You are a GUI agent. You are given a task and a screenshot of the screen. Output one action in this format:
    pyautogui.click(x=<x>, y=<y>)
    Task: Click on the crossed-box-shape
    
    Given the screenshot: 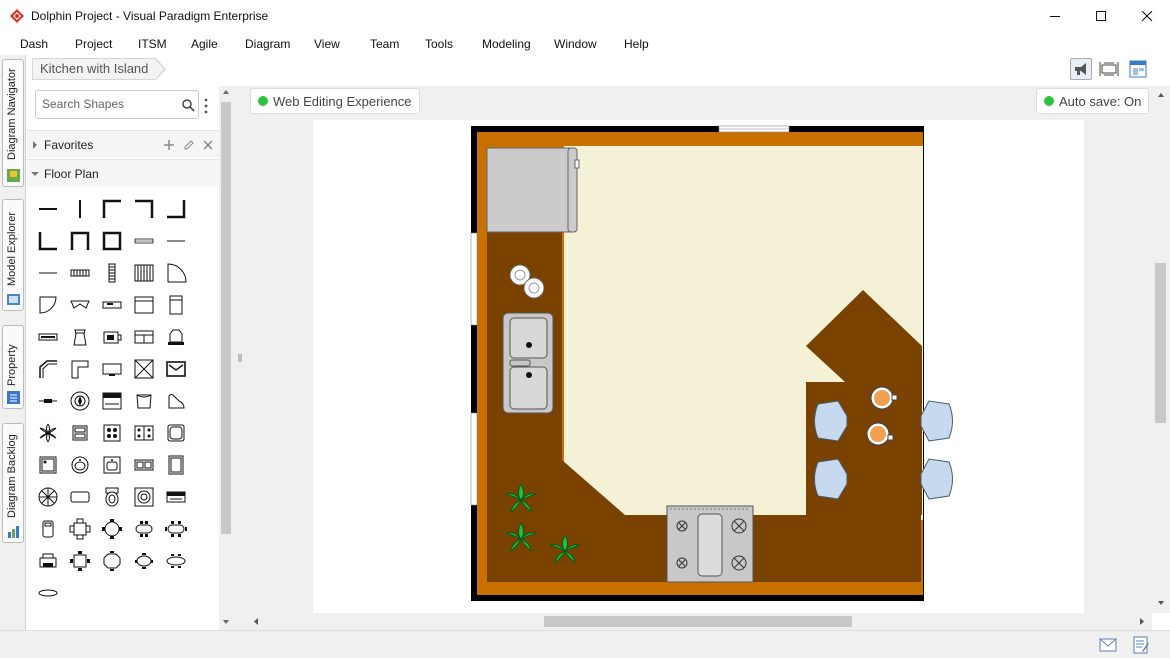 What is the action you would take?
    pyautogui.click(x=144, y=369)
    